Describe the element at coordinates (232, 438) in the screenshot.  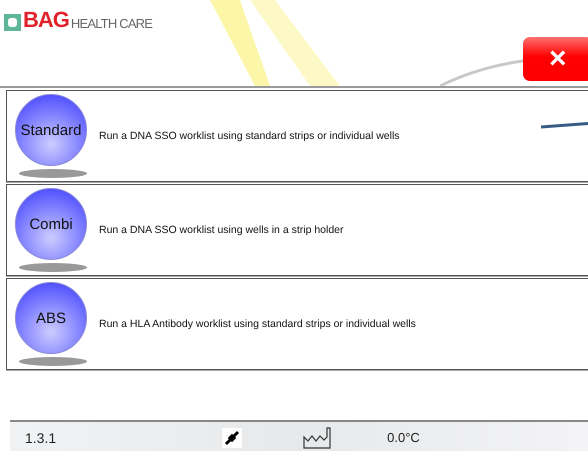
I see `plug-icon` at that location.